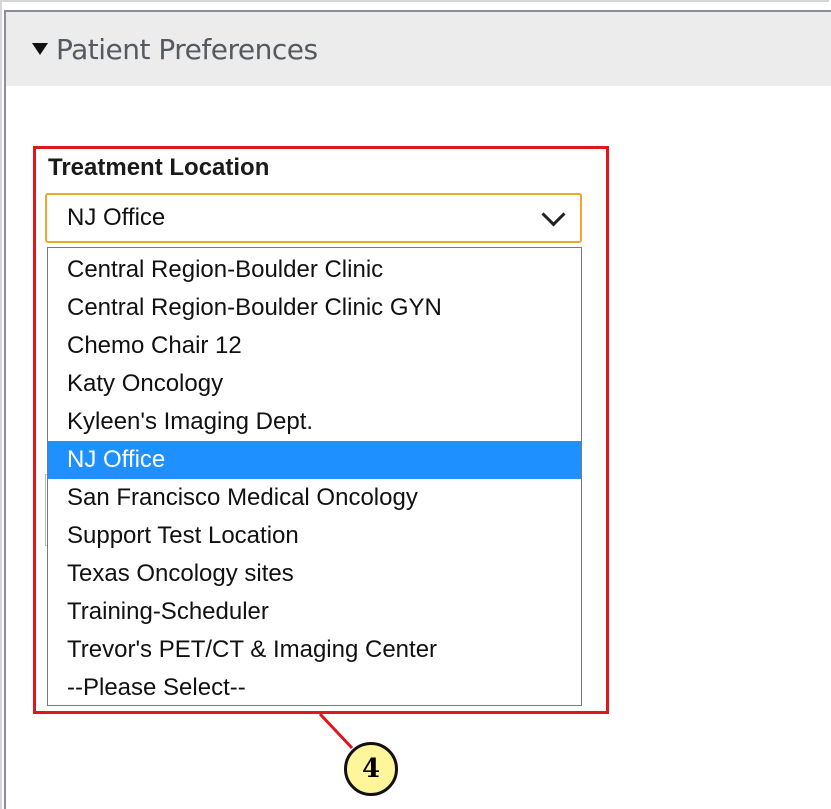 This screenshot has width=831, height=809. I want to click on treatment-location-select: NJ Office, so click(313, 218).